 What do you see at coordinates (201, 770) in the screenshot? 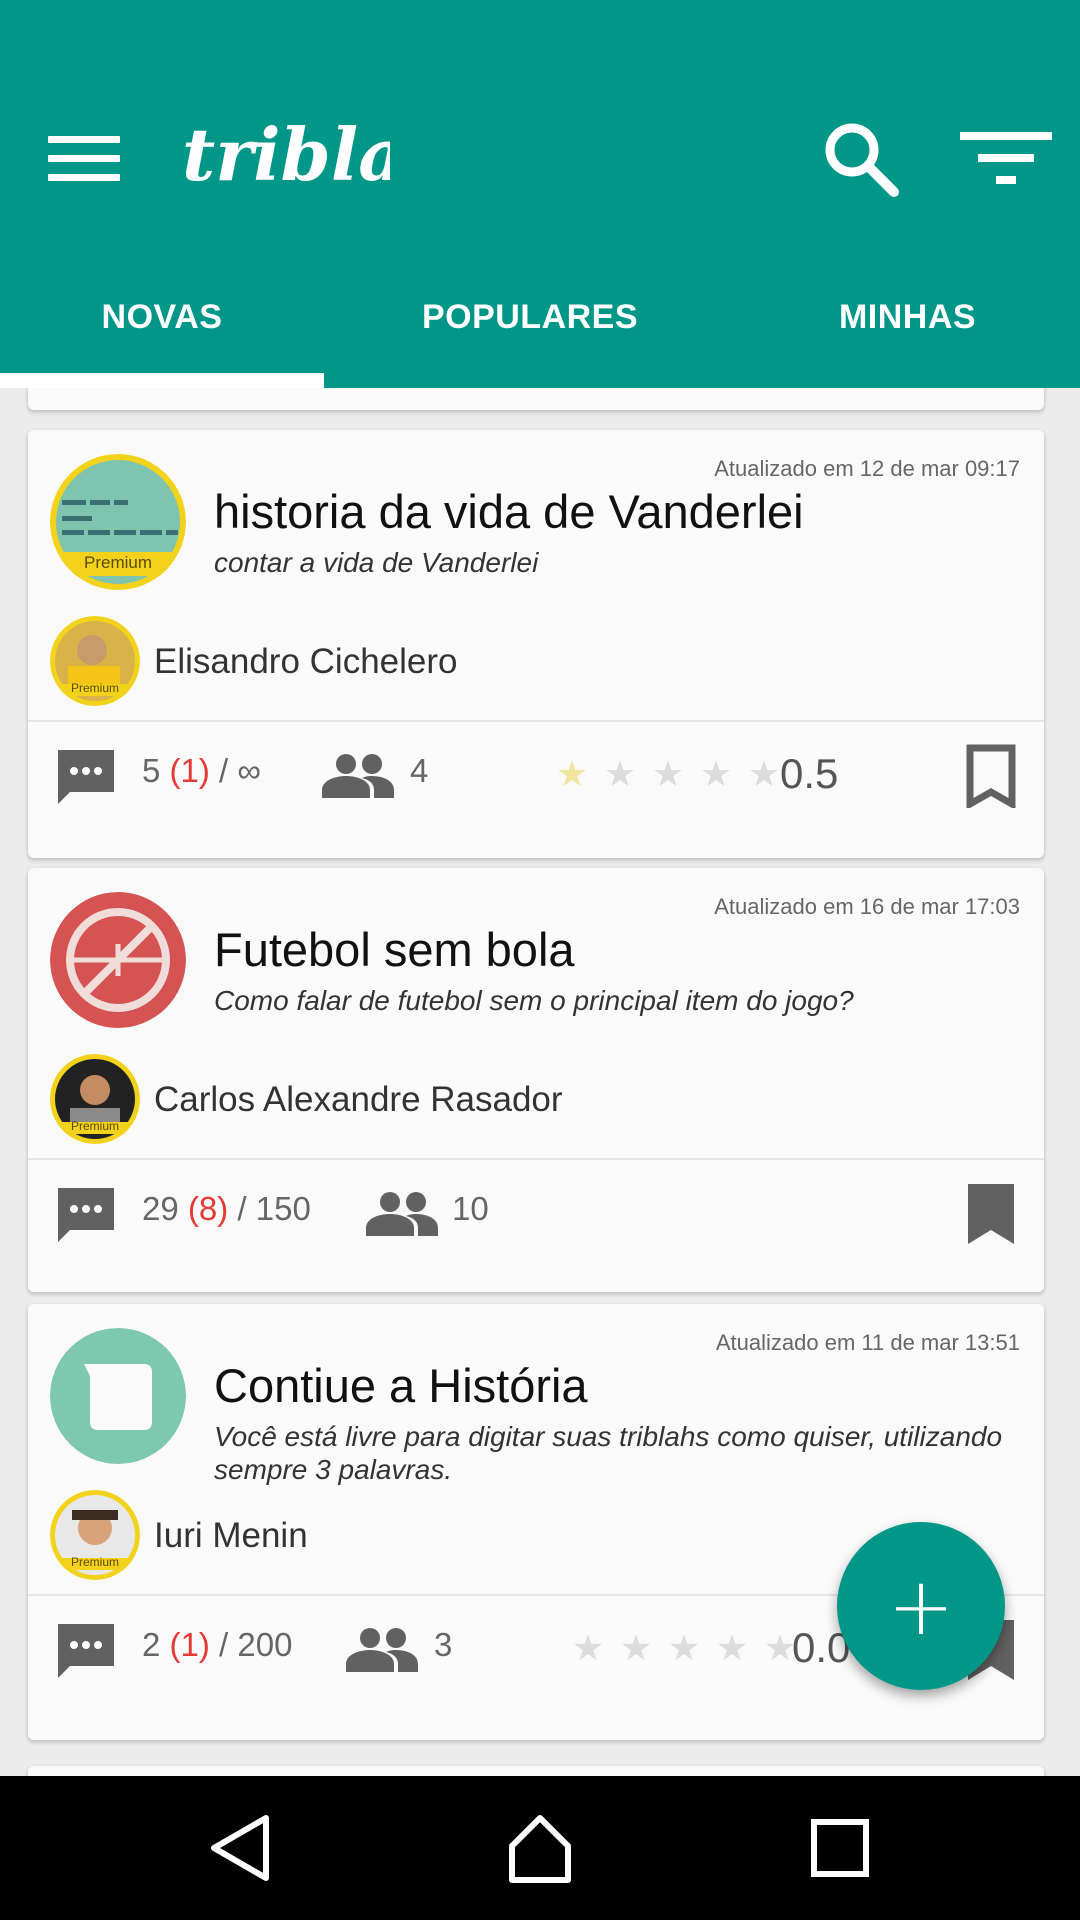
I see `message-count: 5 (1) / ∞` at bounding box center [201, 770].